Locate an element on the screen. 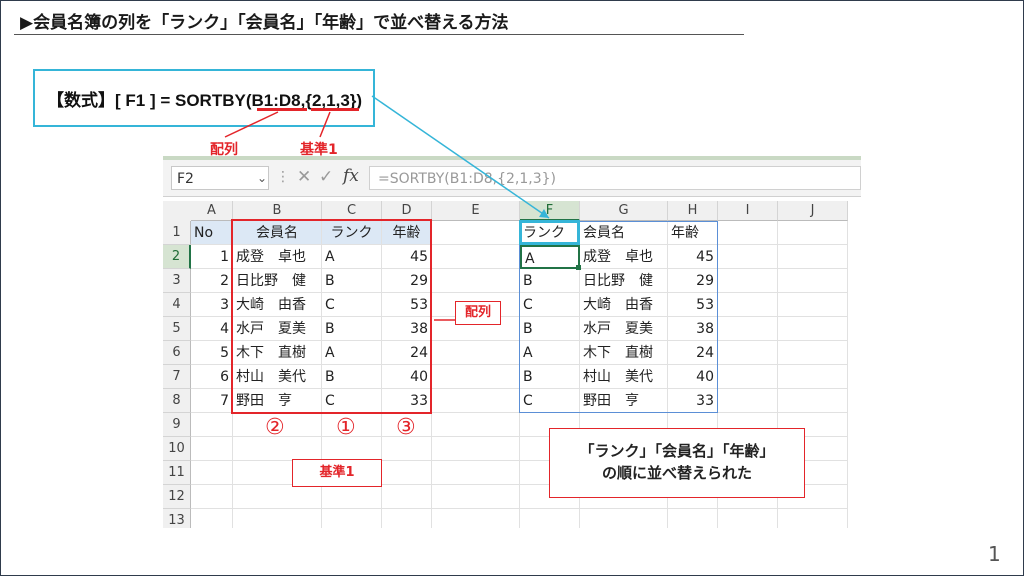  more-icon: ⋮ is located at coordinates (283, 177).